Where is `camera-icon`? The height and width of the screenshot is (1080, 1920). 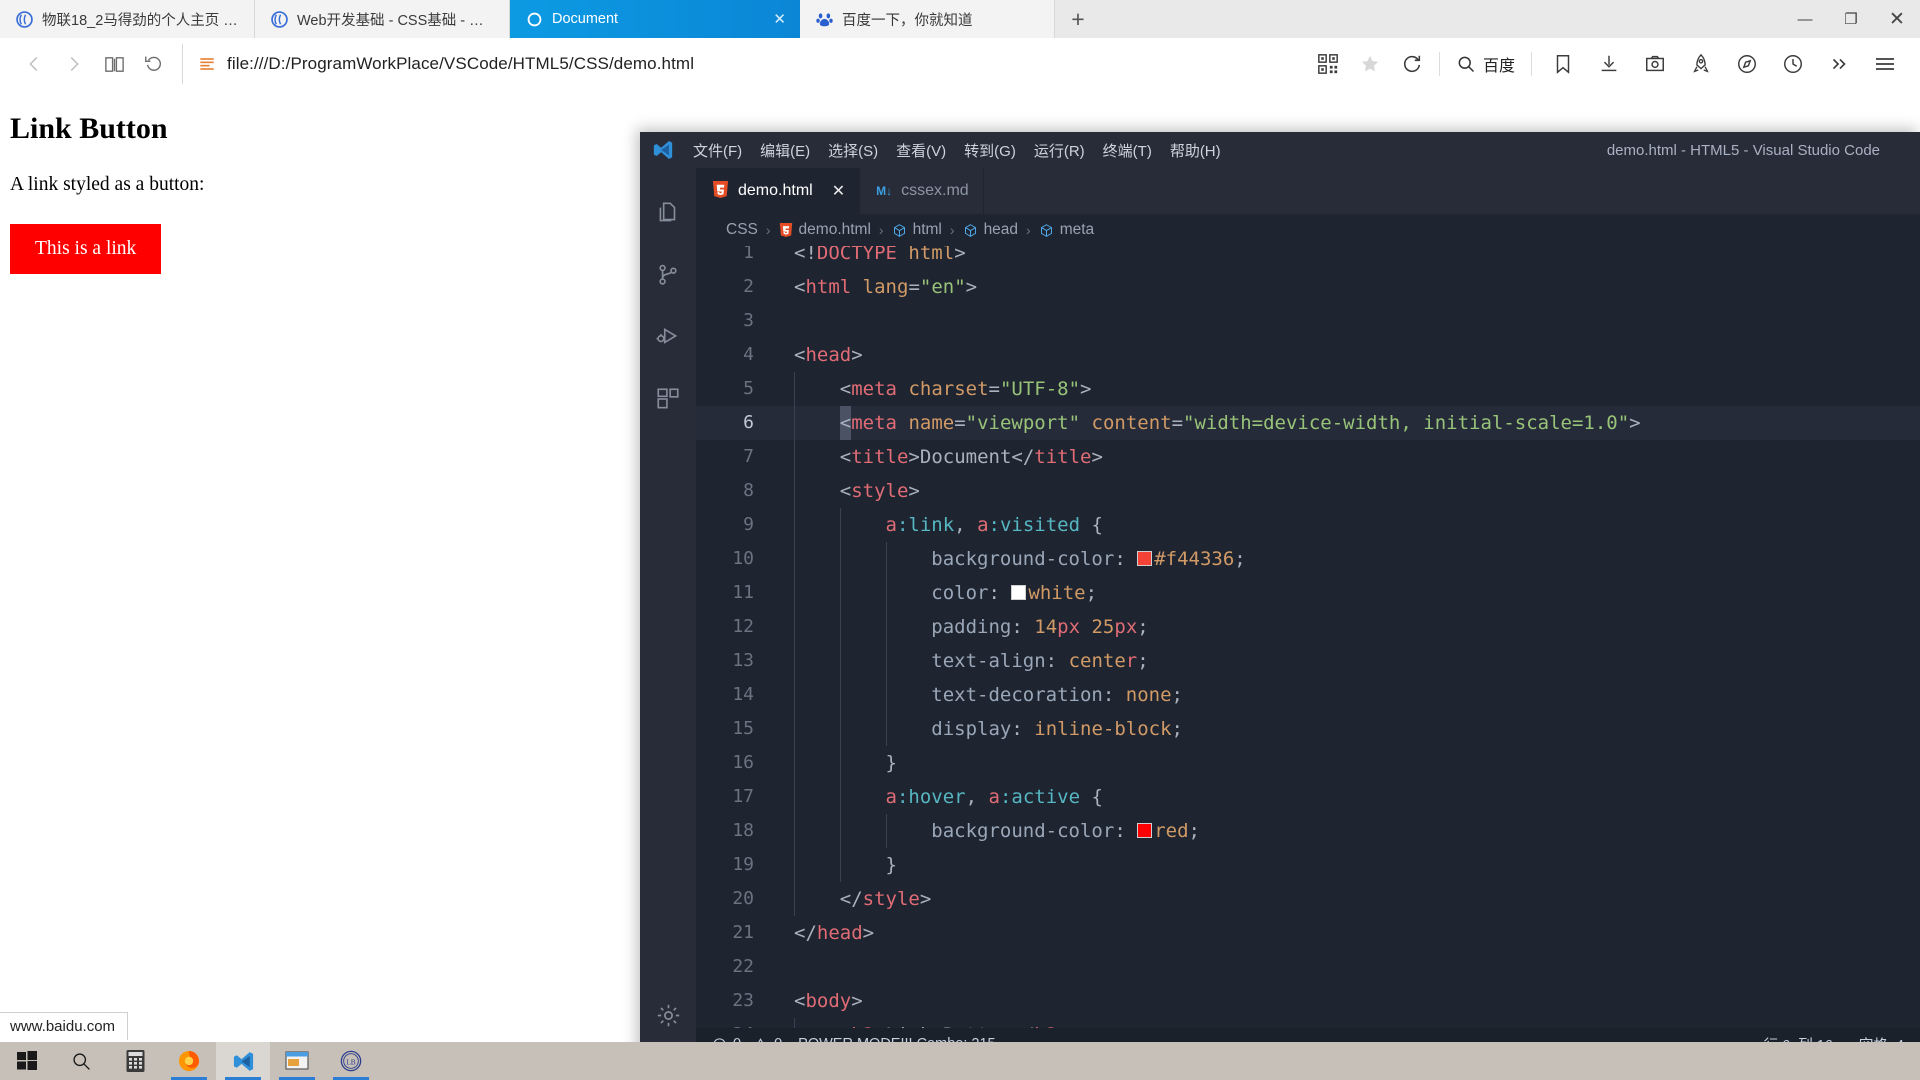 camera-icon is located at coordinates (1655, 63).